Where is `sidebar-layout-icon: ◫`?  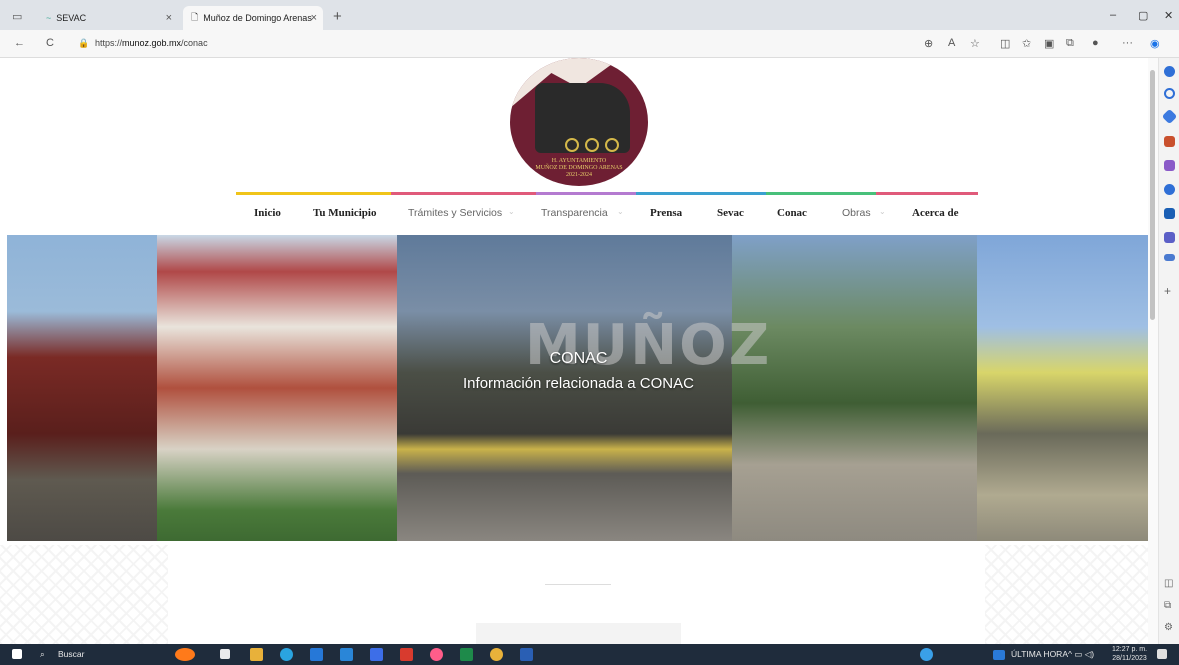 sidebar-layout-icon: ◫ is located at coordinates (1168, 583).